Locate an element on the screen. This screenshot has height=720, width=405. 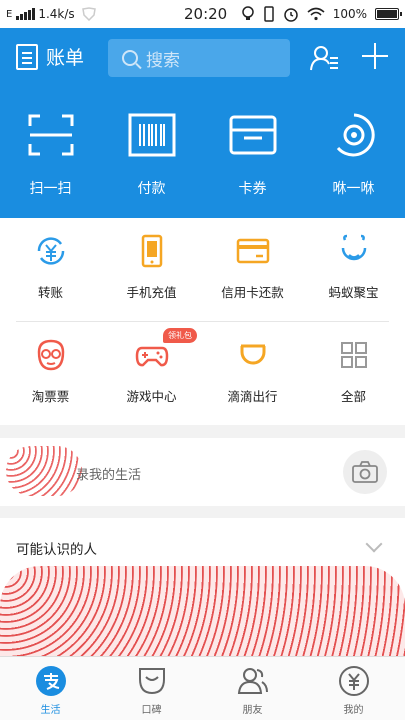
camera-icon is located at coordinates (365, 472).